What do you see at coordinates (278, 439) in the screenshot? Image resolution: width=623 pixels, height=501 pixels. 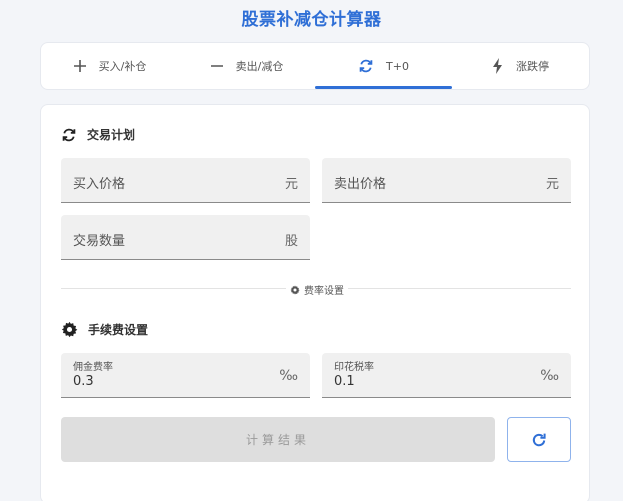 I see `calculate-button: 计算结果` at bounding box center [278, 439].